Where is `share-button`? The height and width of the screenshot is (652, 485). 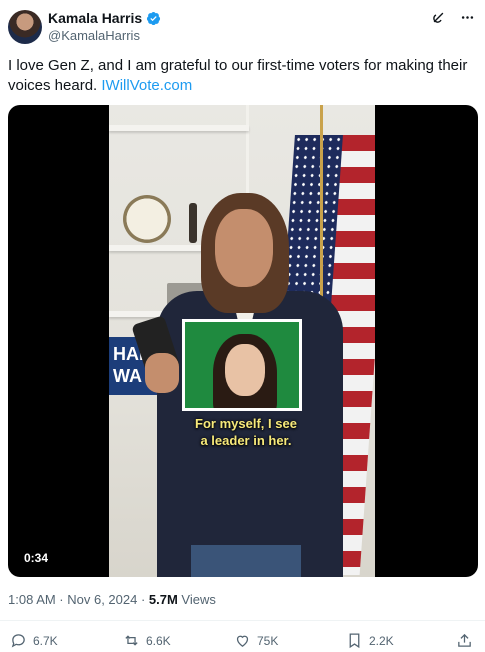
share-button is located at coordinates (464, 640).